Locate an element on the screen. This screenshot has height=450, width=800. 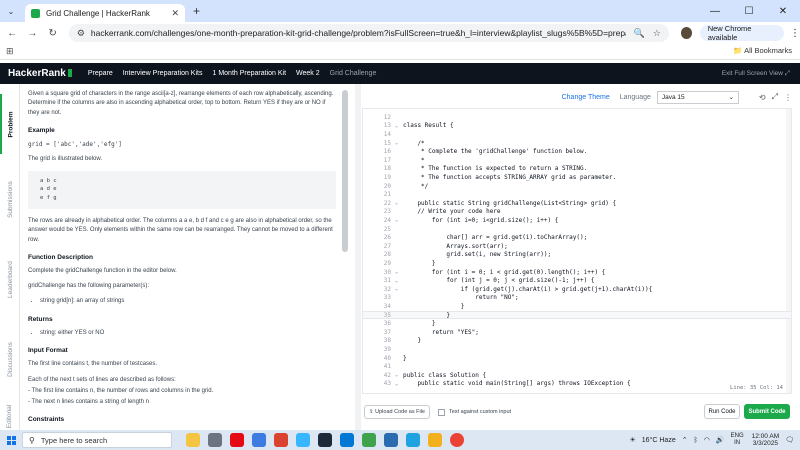
fullscreen-icon: ⤢ is located at coordinates (775, 97).